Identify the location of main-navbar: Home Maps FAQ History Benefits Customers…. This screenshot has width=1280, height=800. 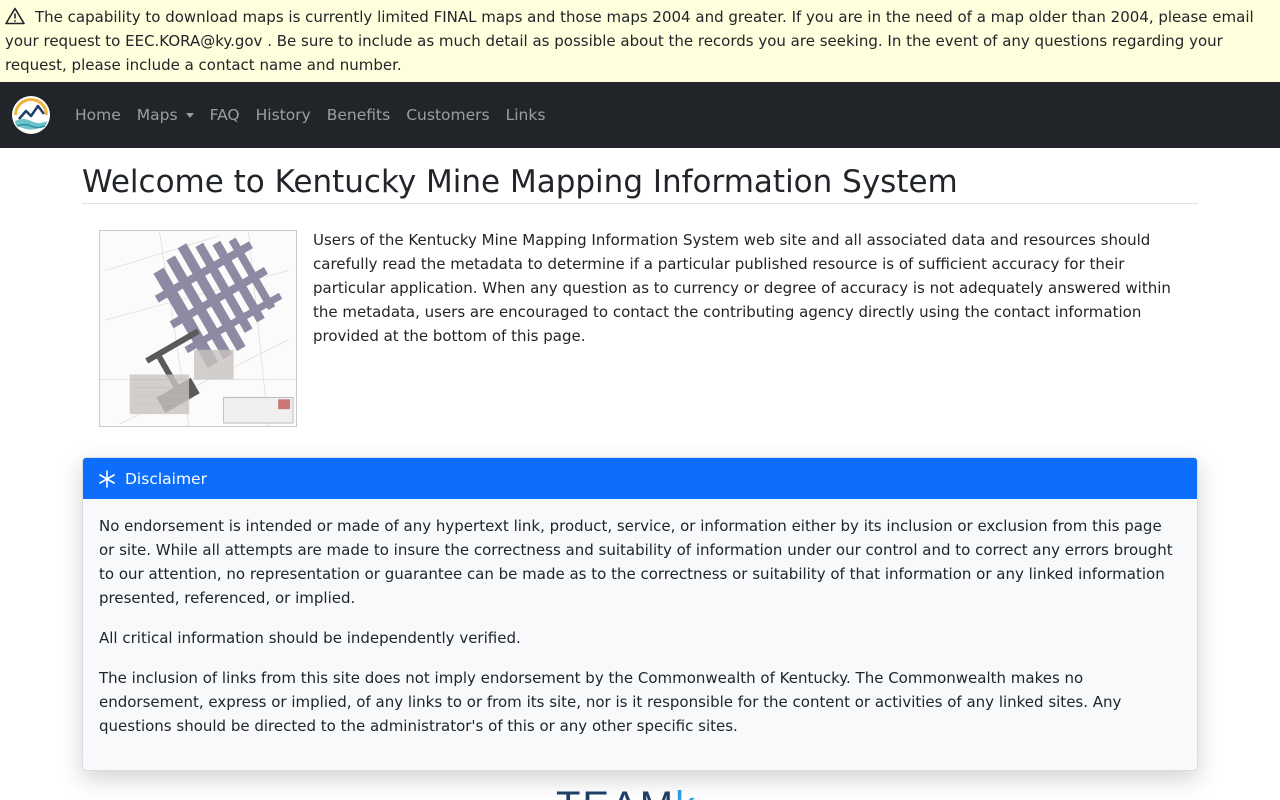
(640, 115).